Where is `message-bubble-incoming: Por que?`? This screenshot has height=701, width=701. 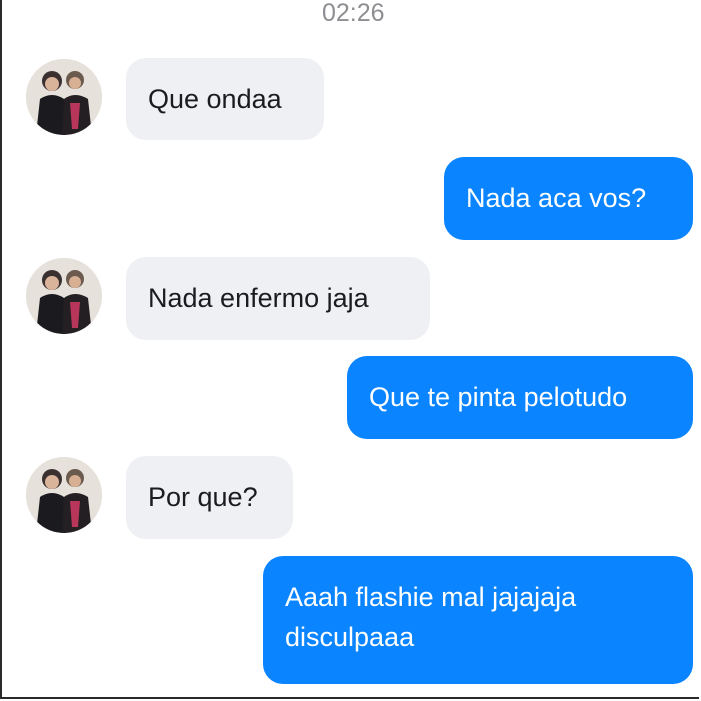 message-bubble-incoming: Por que? is located at coordinates (209, 497).